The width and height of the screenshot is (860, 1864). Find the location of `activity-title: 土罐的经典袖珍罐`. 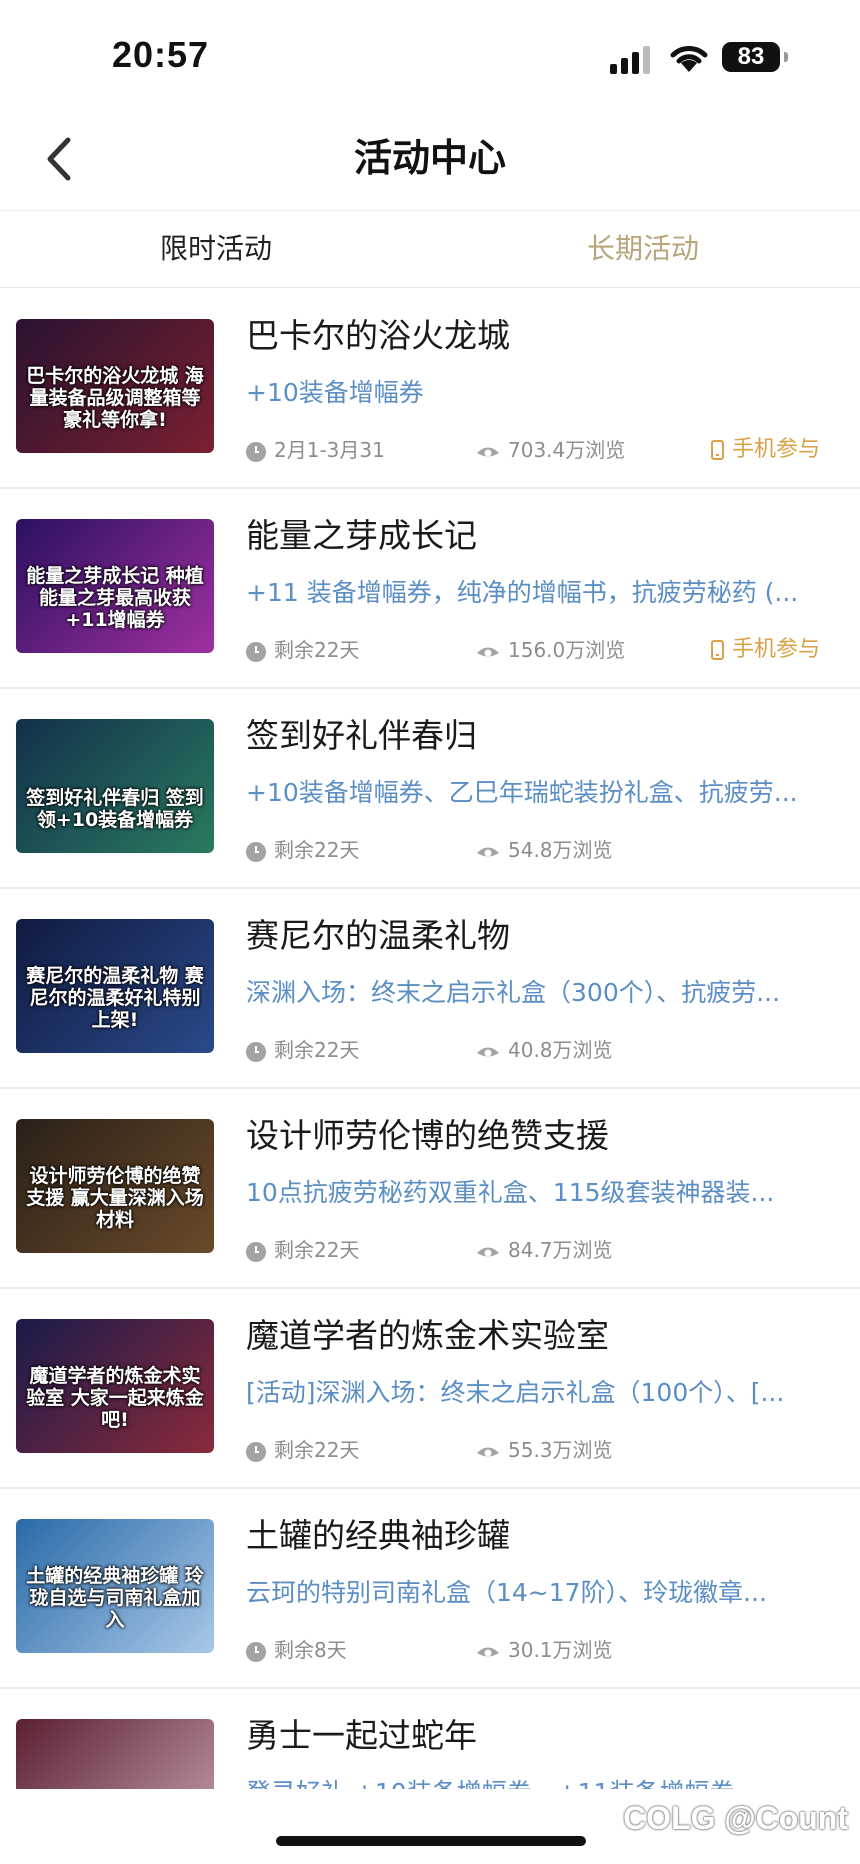

activity-title: 土罐的经典袖珍罐 is located at coordinates (378, 1535).